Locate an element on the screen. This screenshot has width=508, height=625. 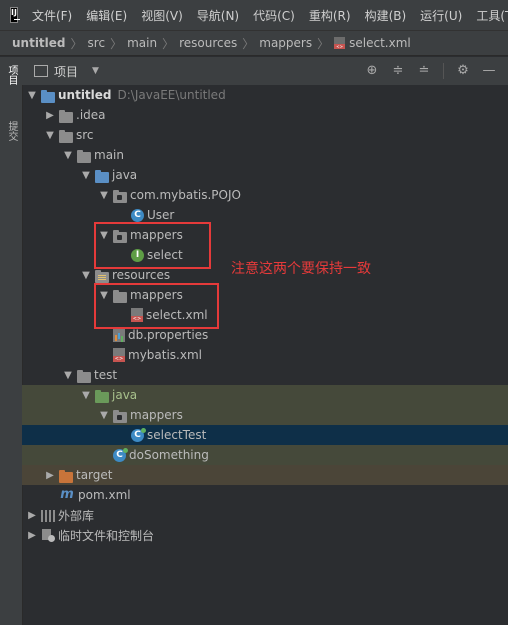
tree-label-target: target is located at coordinates (94, 475).